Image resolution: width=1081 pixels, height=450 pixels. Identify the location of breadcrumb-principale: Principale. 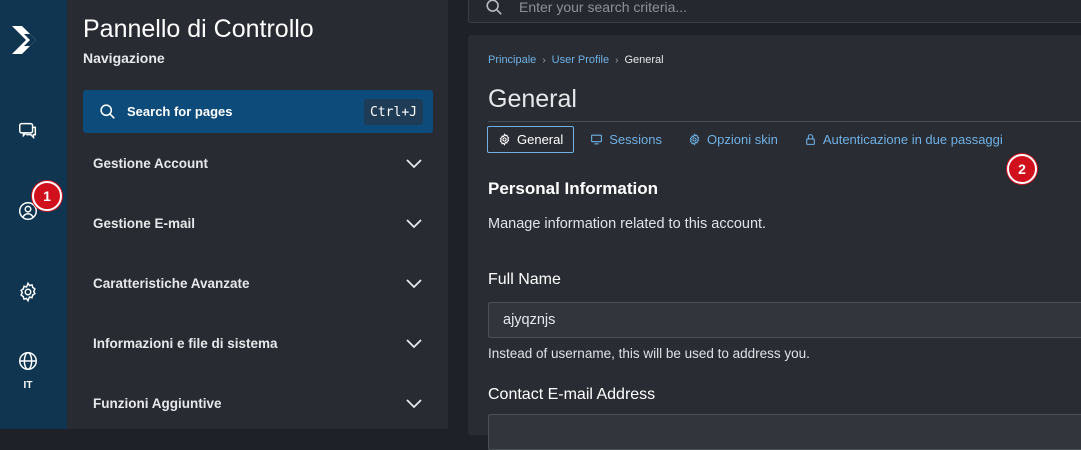
(512, 60).